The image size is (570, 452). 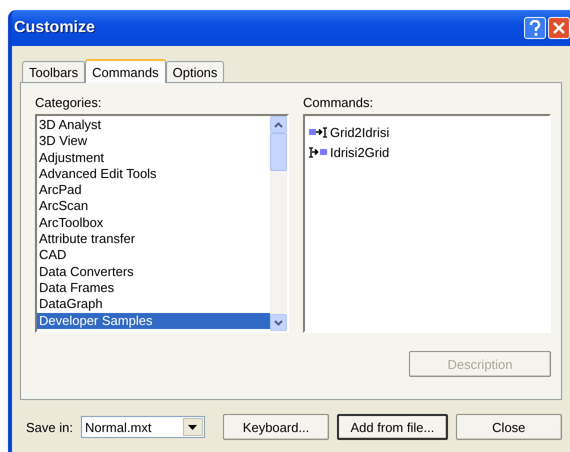 What do you see at coordinates (153, 320) in the screenshot?
I see `list-item: Developer Samples` at bounding box center [153, 320].